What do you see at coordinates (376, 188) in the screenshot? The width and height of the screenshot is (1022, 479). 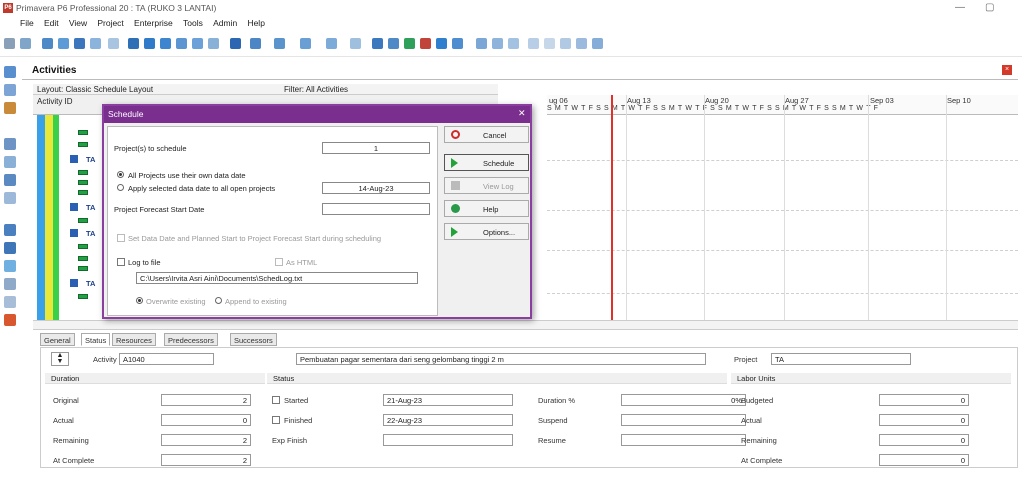 I see `apply-date-field: 14-Aug-23` at bounding box center [376, 188].